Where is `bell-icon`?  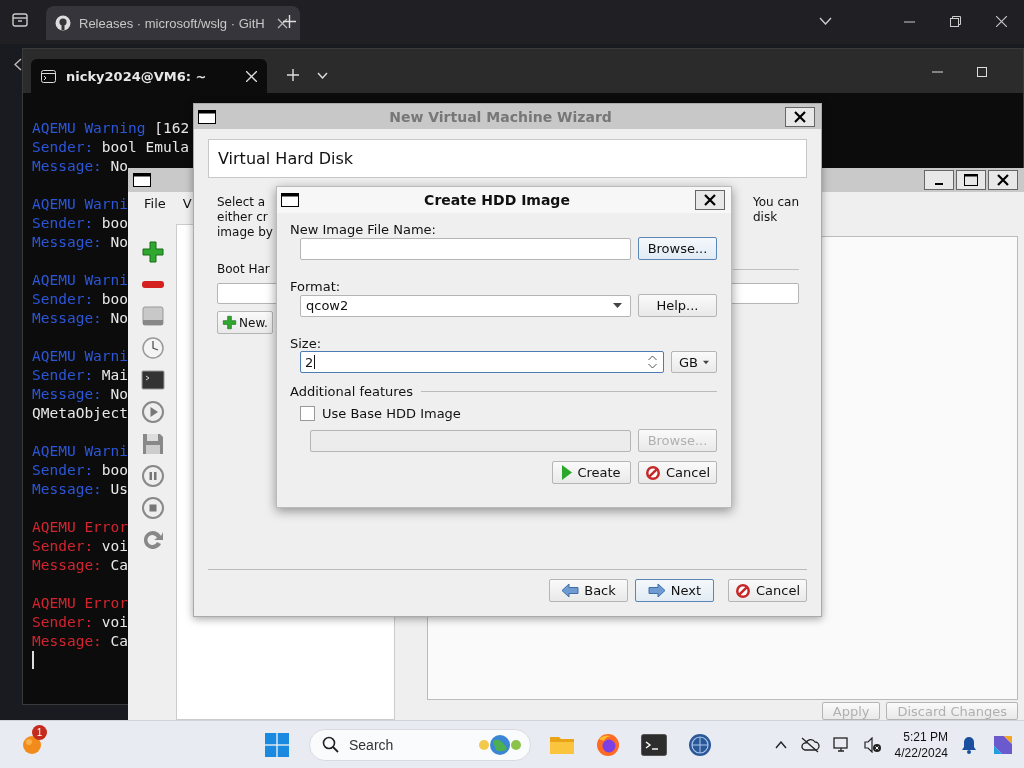
bell-icon is located at coordinates (969, 744).